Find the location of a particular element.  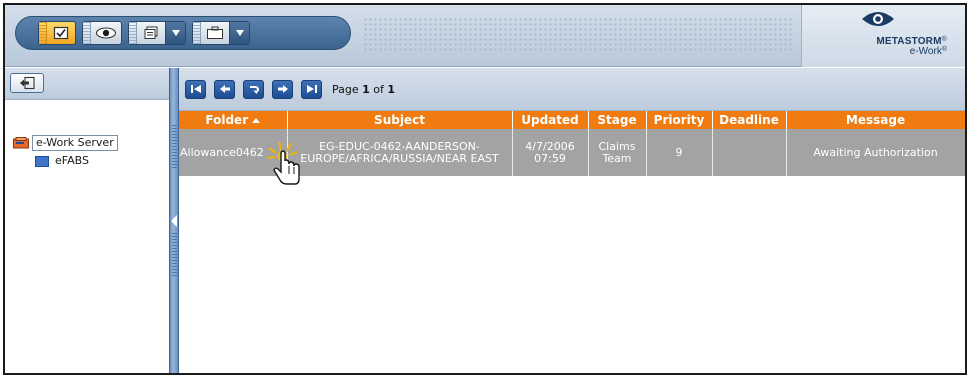

splitter-grip-bottom is located at coordinates (174, 254).